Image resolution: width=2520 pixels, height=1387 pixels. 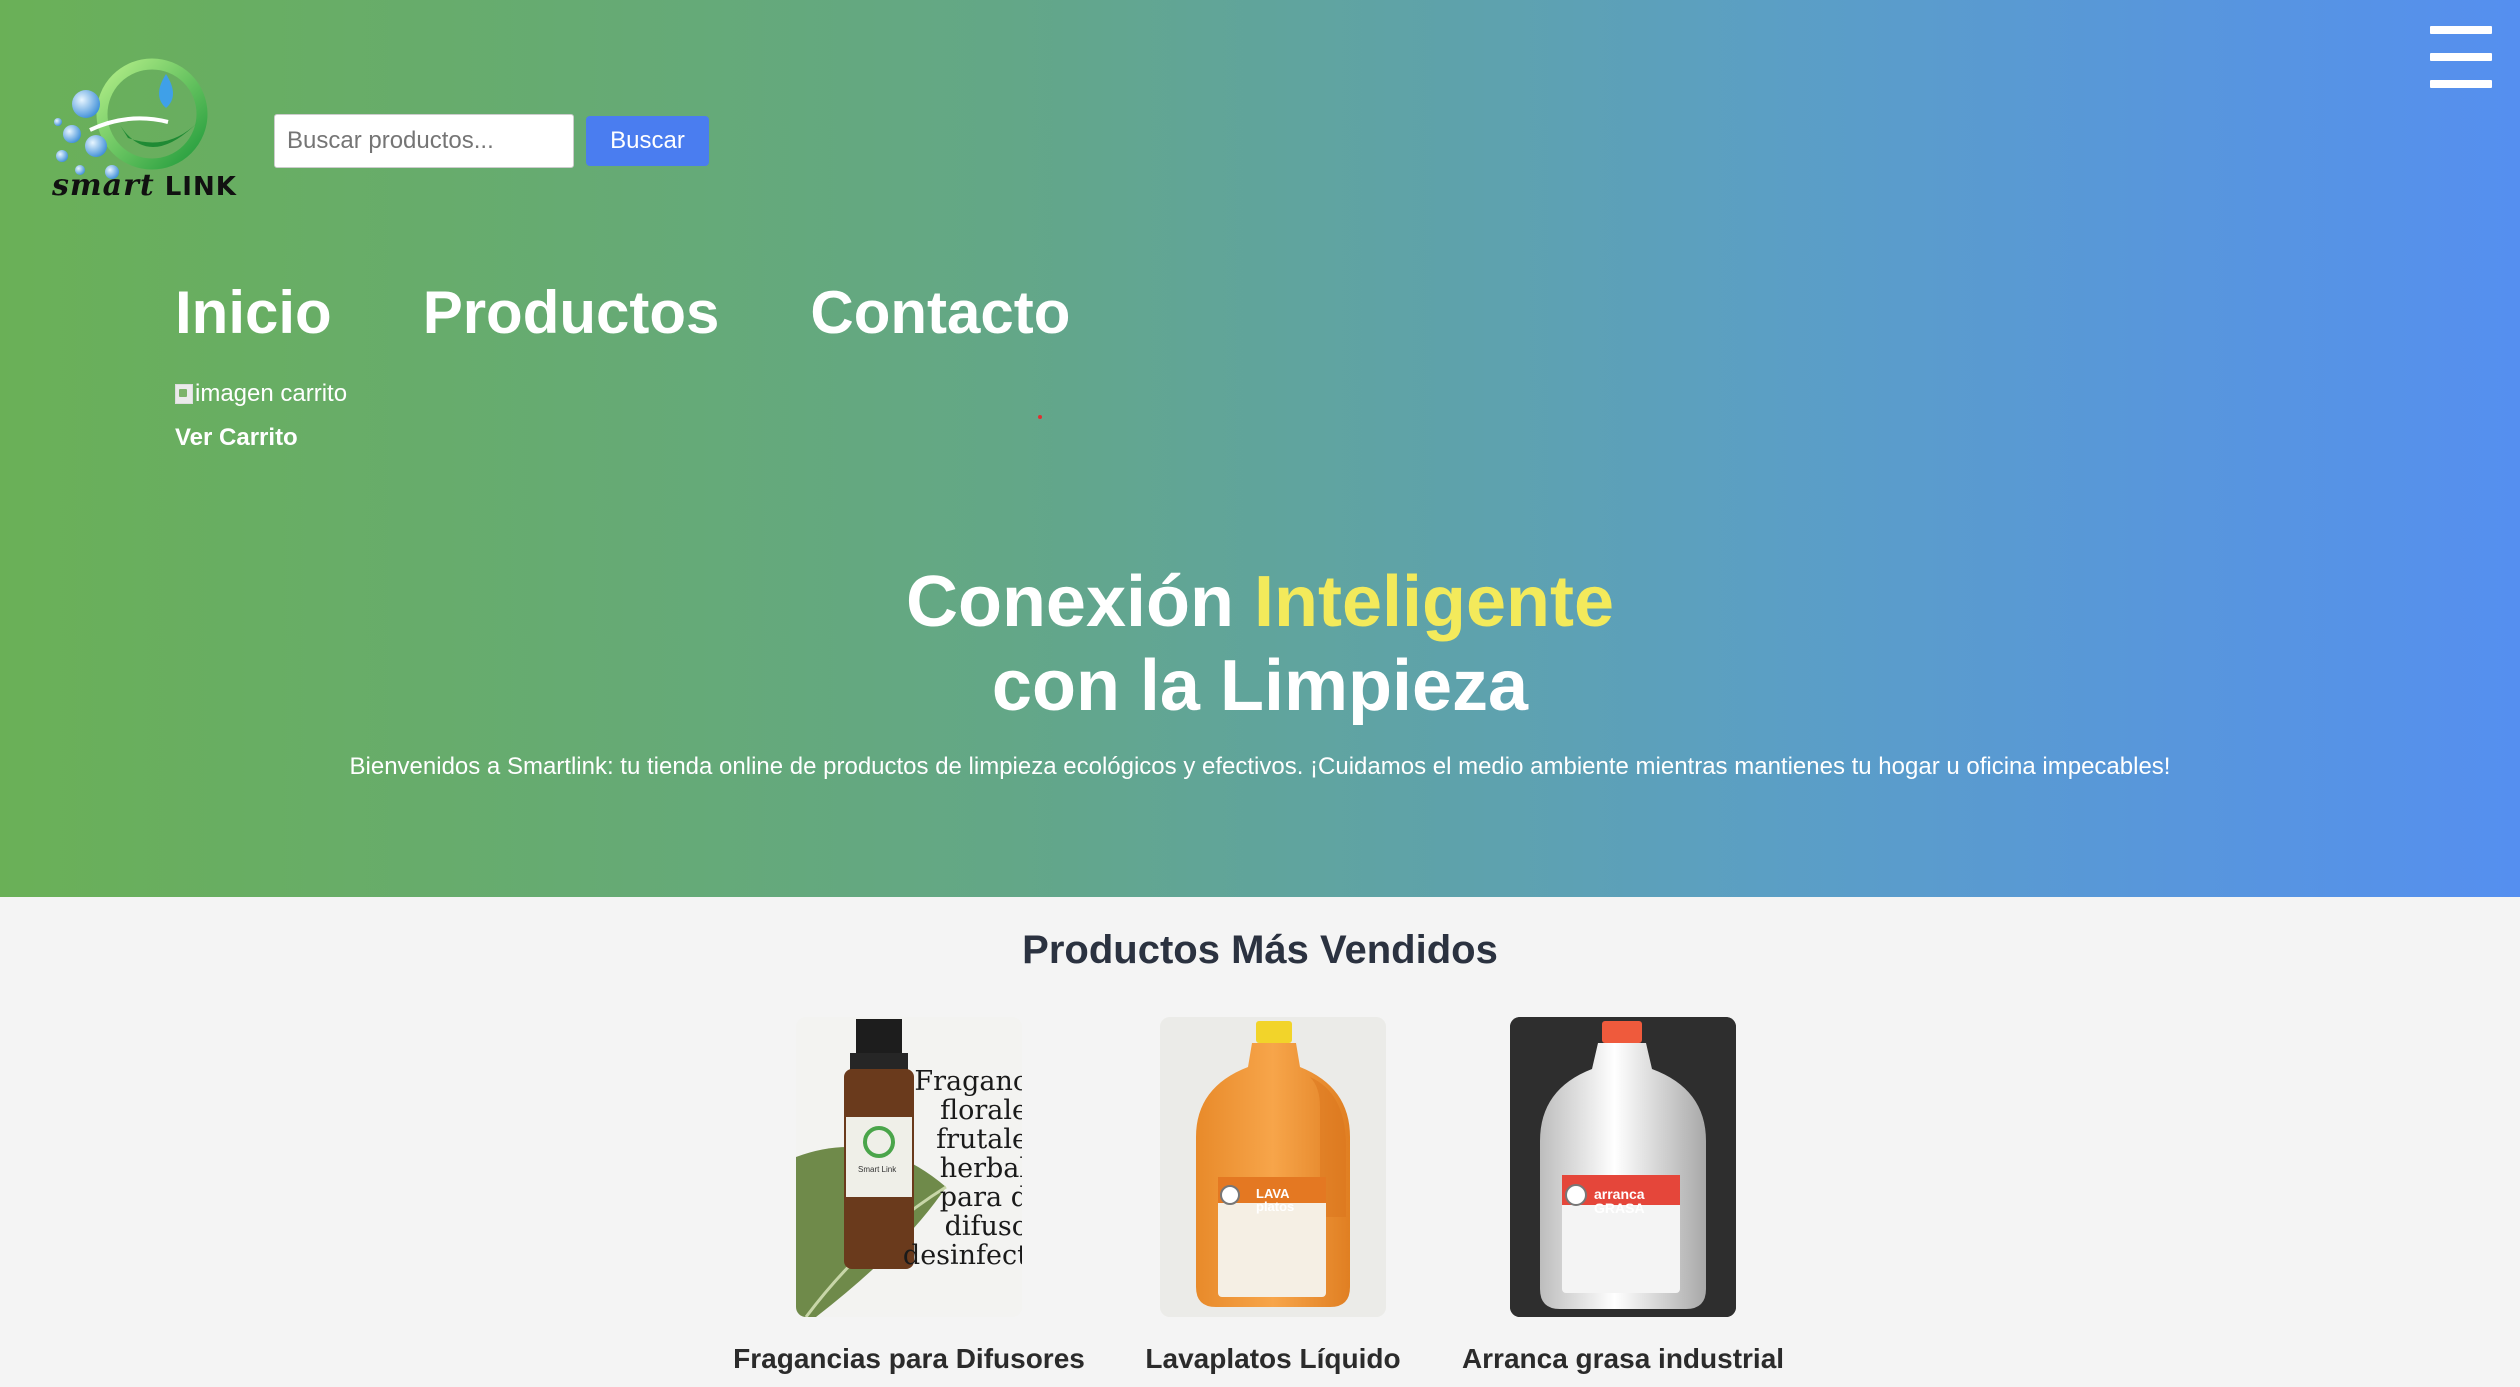 I want to click on fragrance-image-line: Fraganc, so click(x=968, y=1081).